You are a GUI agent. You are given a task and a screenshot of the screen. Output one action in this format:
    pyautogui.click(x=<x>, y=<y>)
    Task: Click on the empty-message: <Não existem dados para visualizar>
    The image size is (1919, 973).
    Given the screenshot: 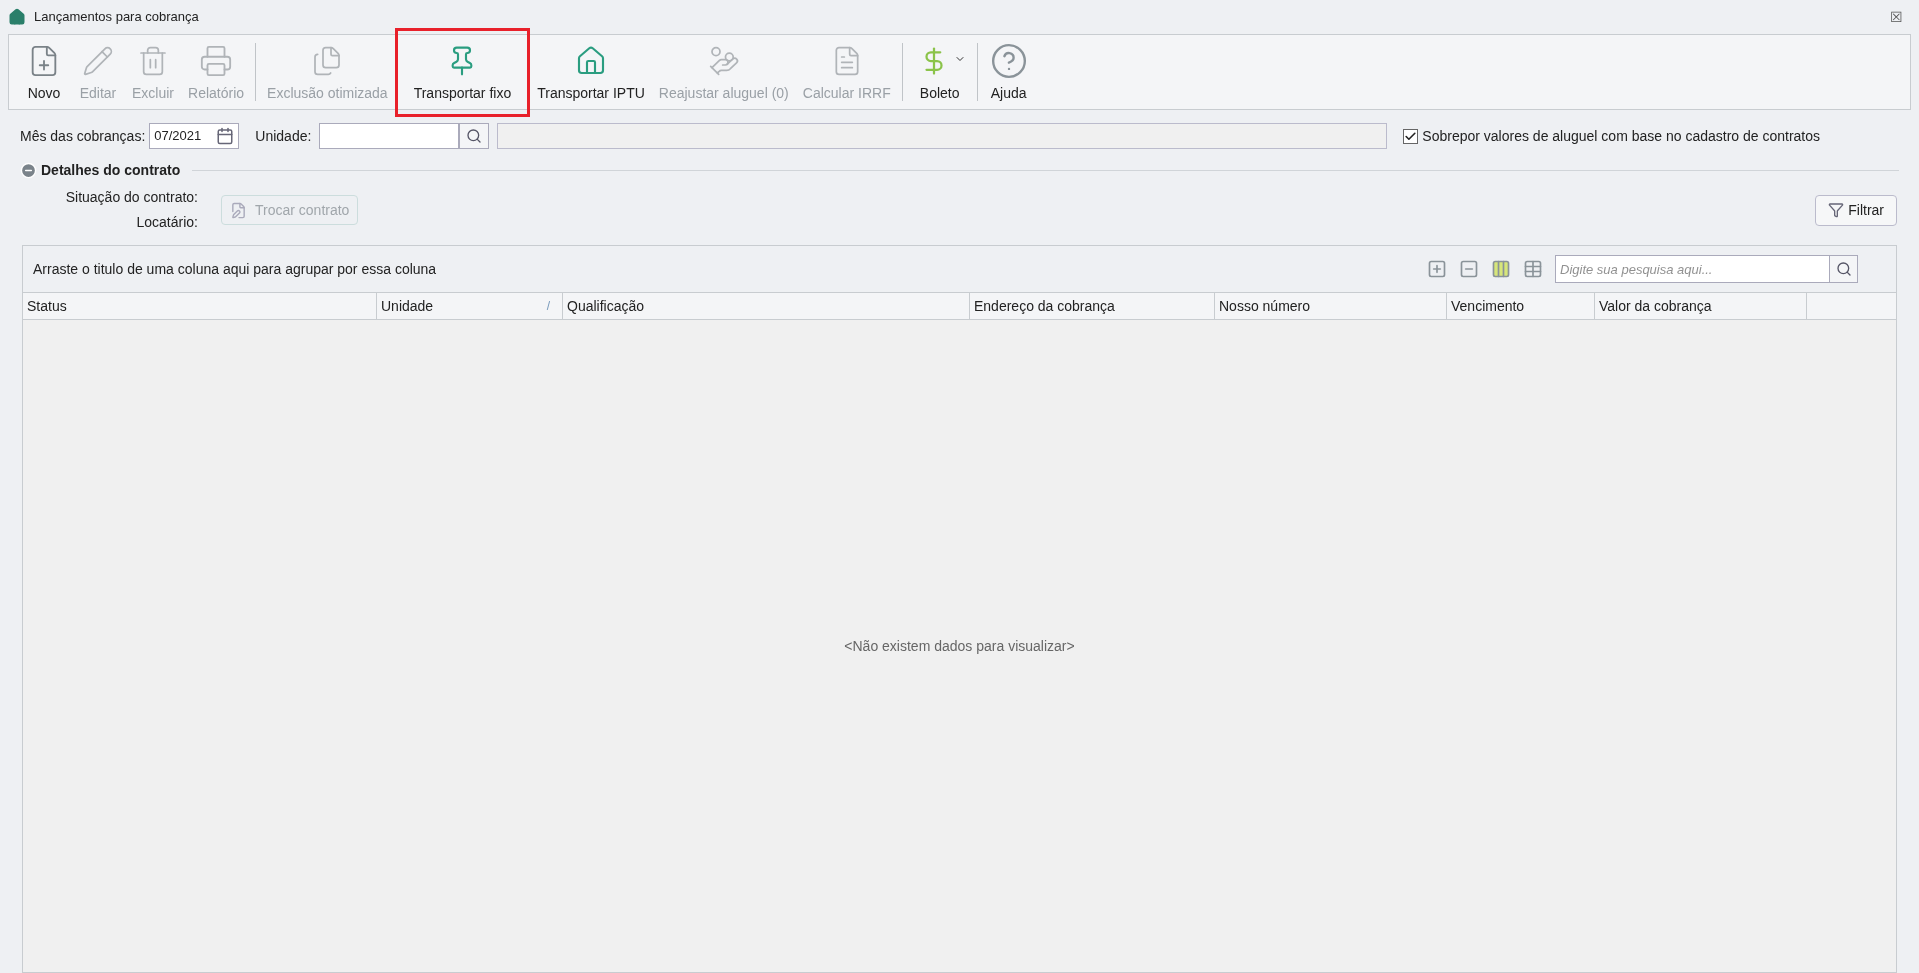 What is the action you would take?
    pyautogui.click(x=959, y=646)
    